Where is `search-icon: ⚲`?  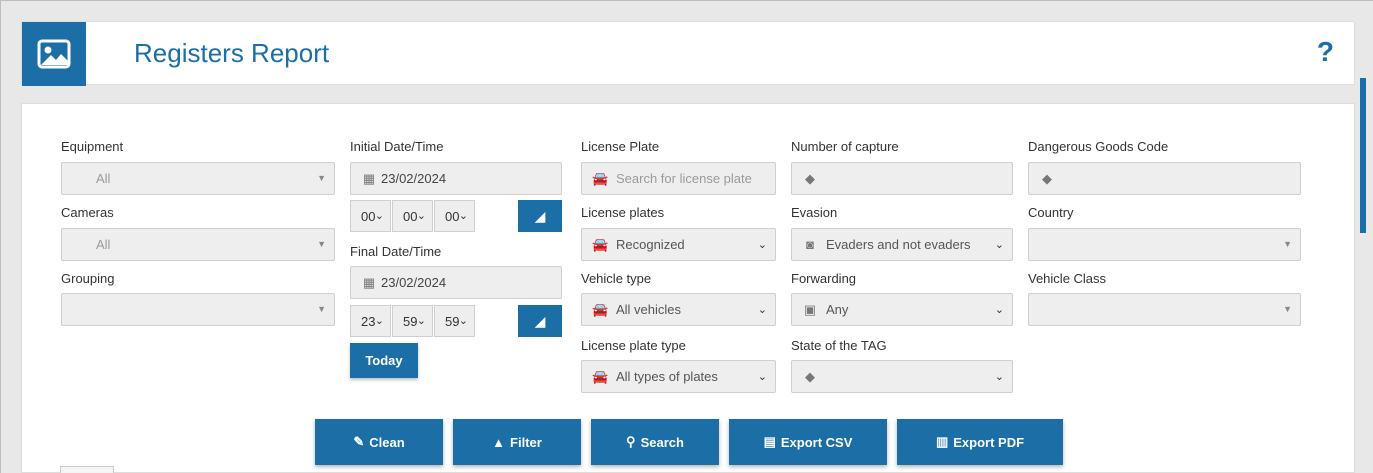
search-icon: ⚲ is located at coordinates (631, 441).